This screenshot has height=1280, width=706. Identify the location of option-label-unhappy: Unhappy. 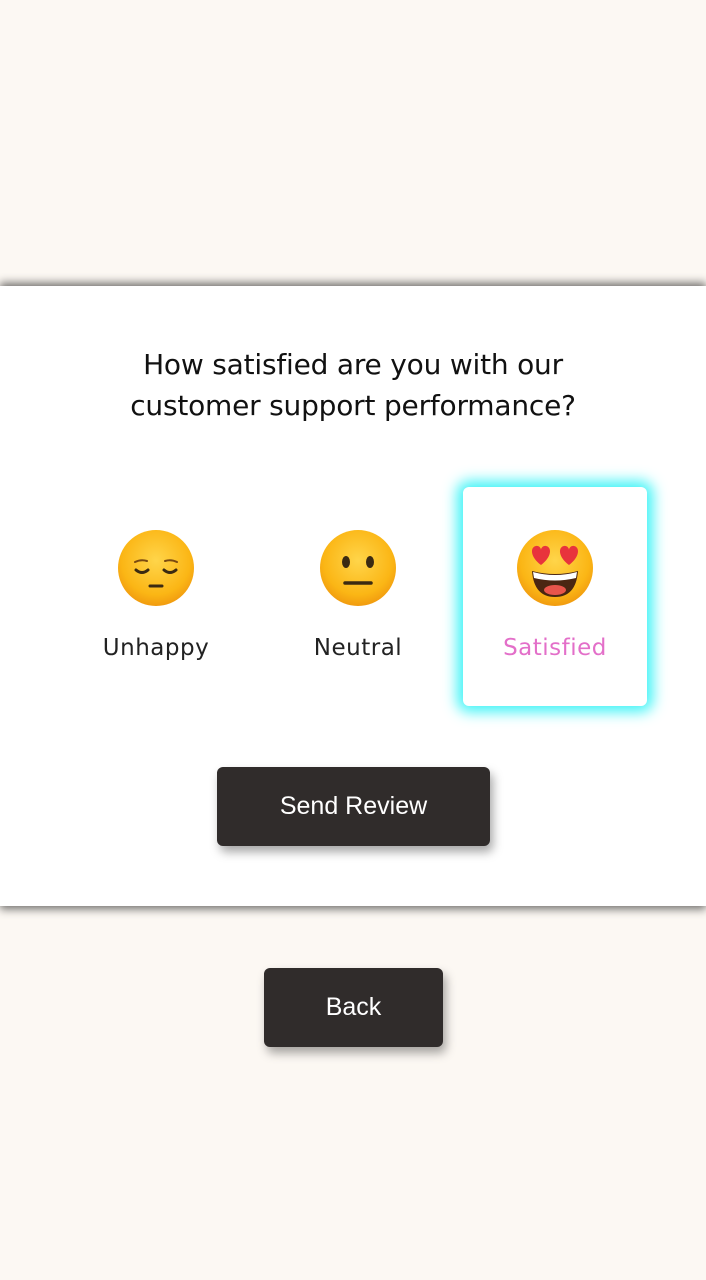
(156, 648).